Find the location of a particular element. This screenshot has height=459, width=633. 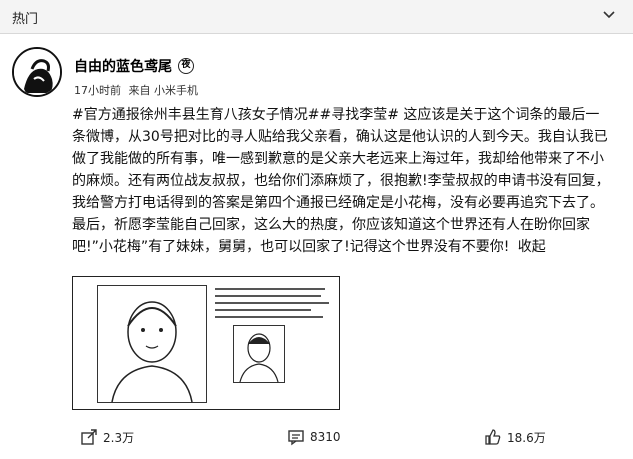

post-source: 来自 小米手机 is located at coordinates (163, 90).